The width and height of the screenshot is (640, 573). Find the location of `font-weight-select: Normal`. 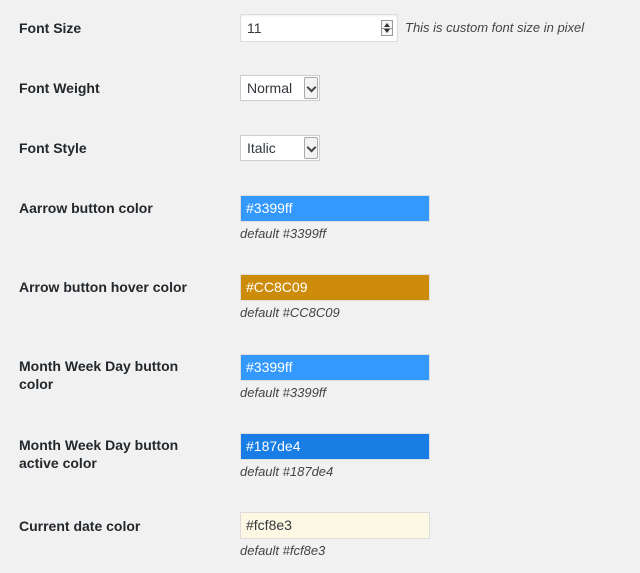

font-weight-select: Normal is located at coordinates (280, 88).